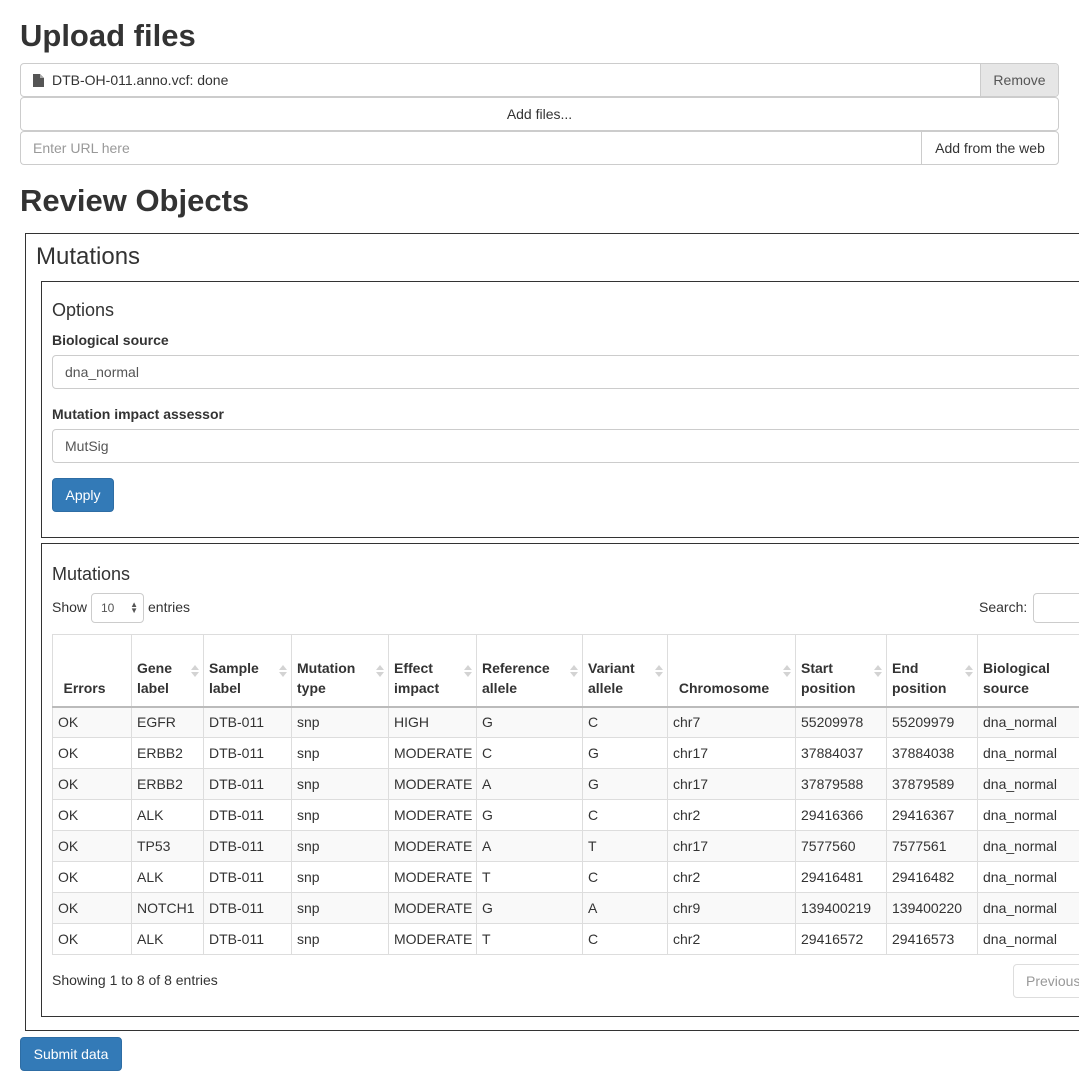  I want to click on url-input, so click(470, 148).